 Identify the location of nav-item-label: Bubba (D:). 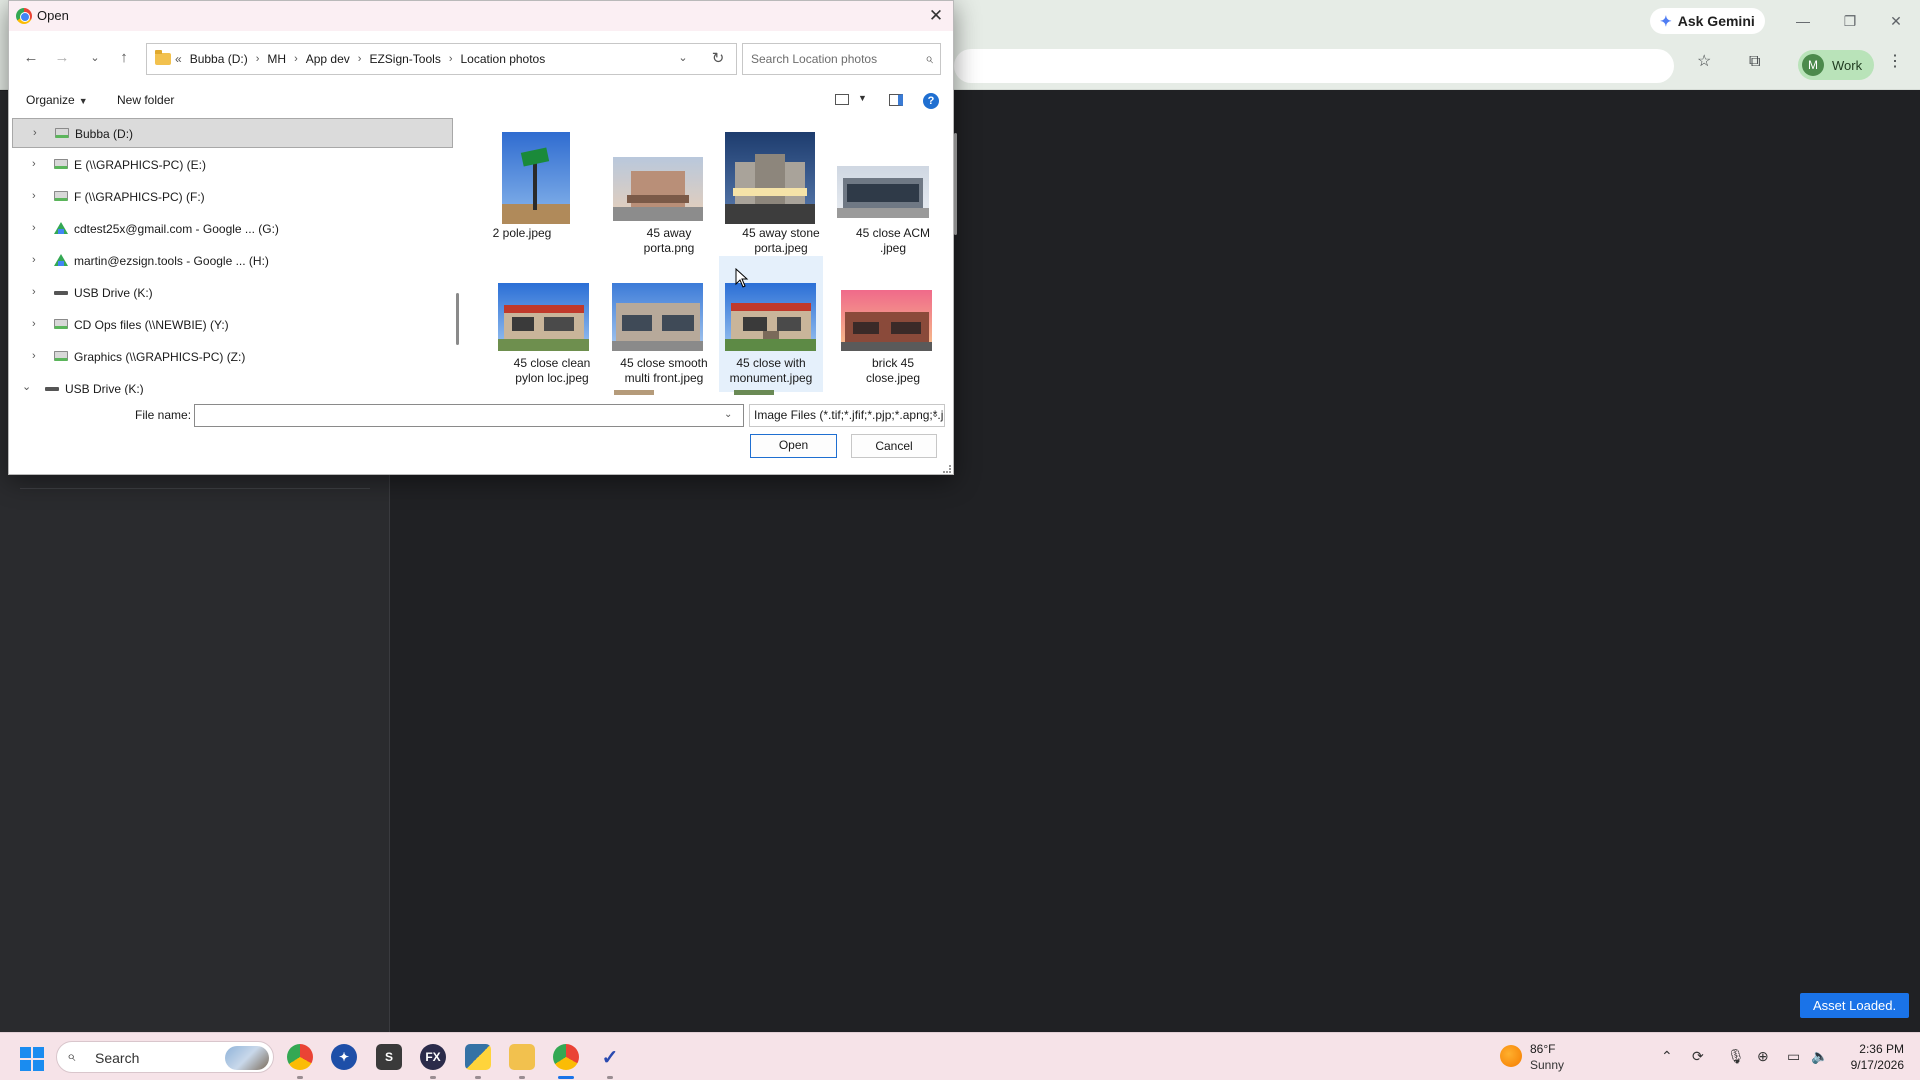
(104, 134).